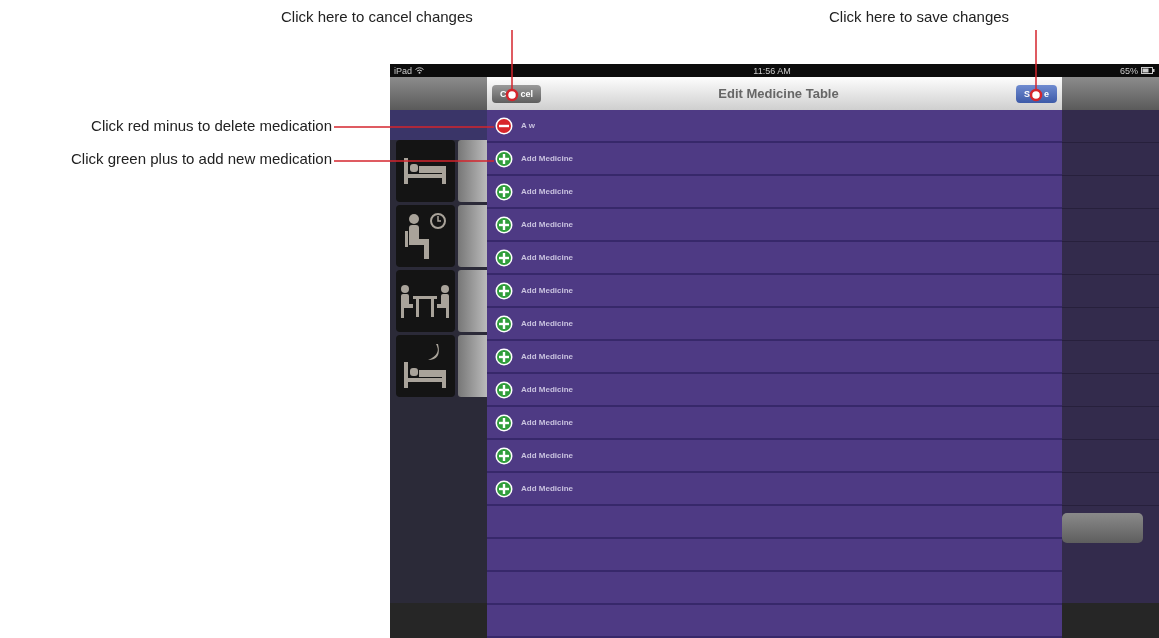 This screenshot has height=638, width=1159. What do you see at coordinates (778, 93) in the screenshot?
I see `dialog-title: Edit Medicine Table` at bounding box center [778, 93].